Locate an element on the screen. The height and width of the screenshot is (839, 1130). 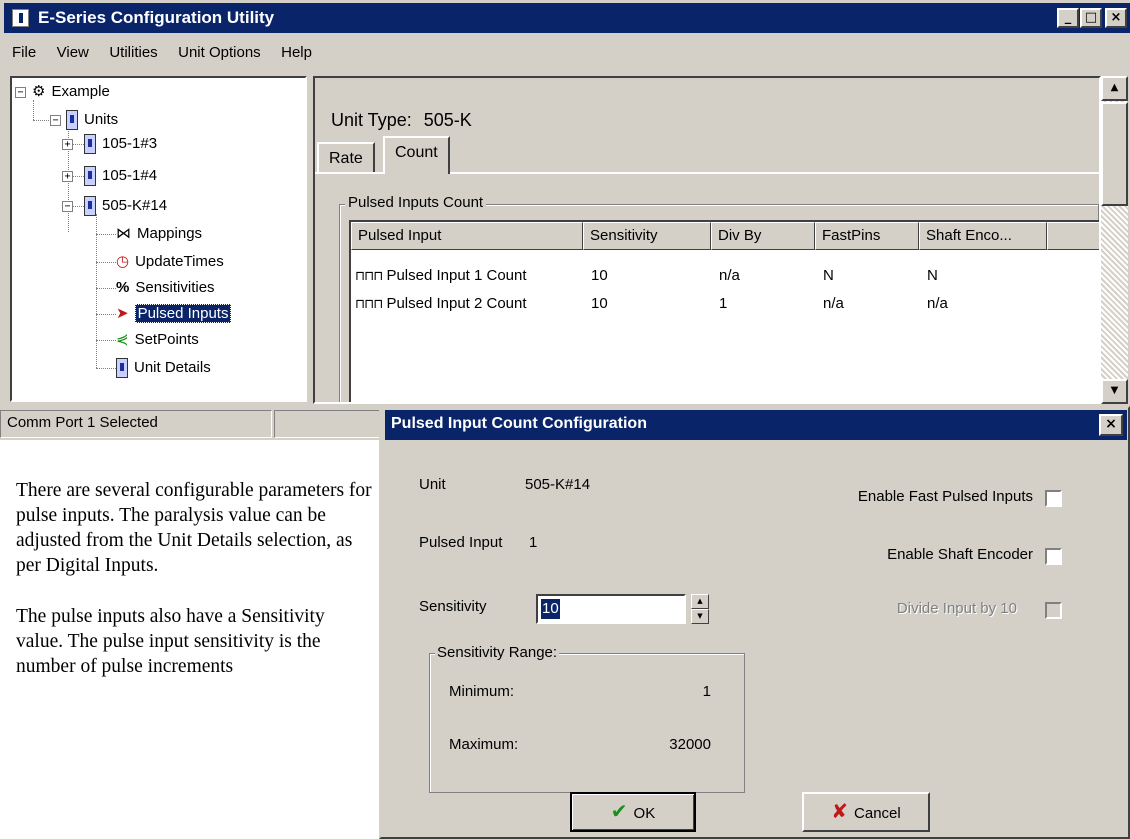
collapse-root-icon: − is located at coordinates (20, 92).